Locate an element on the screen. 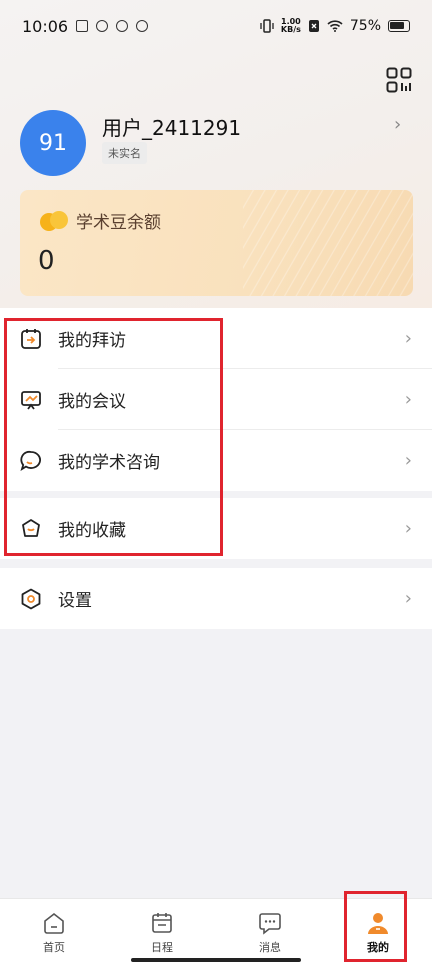 The image size is (432, 964). settings-icon is located at coordinates (31, 598).